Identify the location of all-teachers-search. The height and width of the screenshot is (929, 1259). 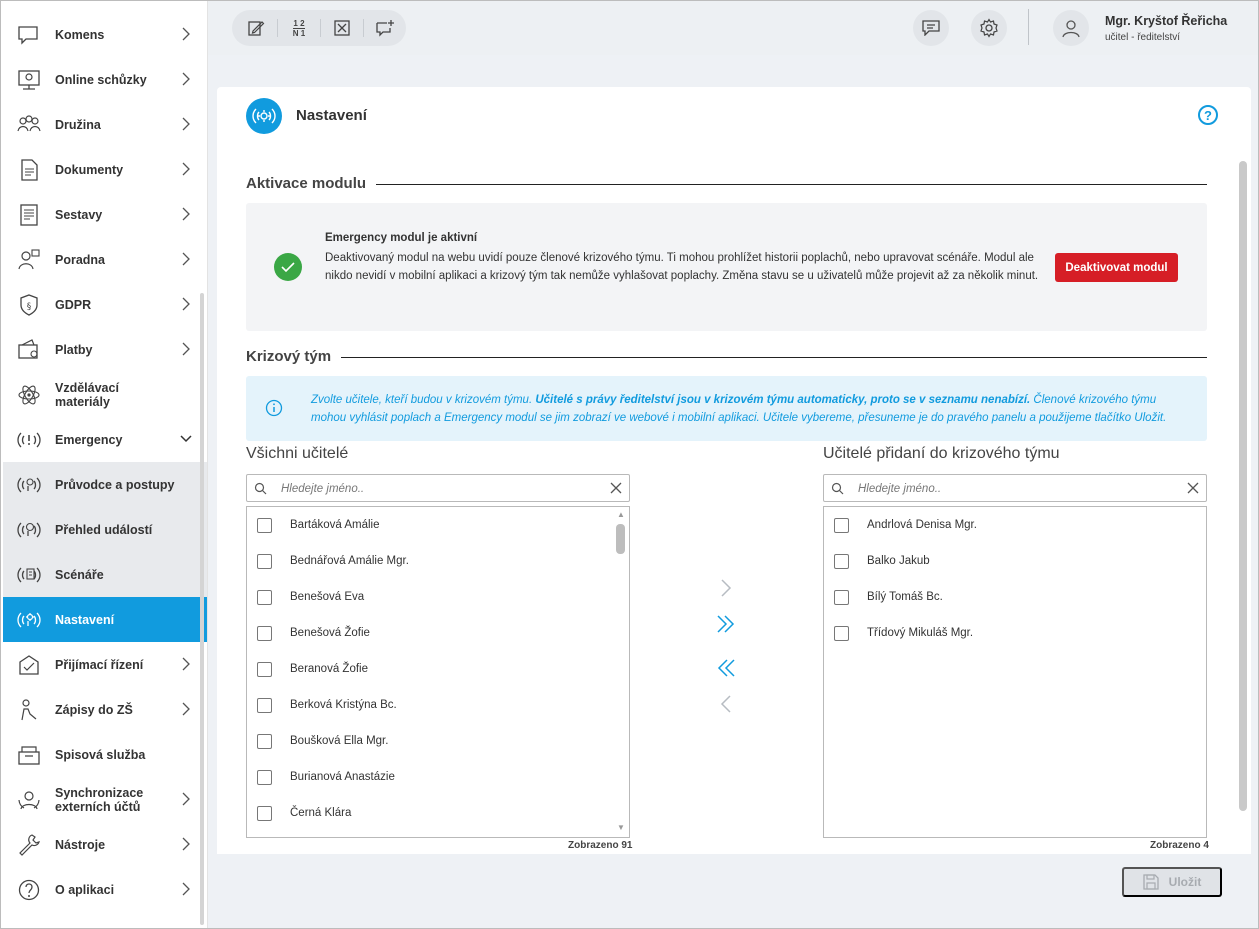
(438, 488).